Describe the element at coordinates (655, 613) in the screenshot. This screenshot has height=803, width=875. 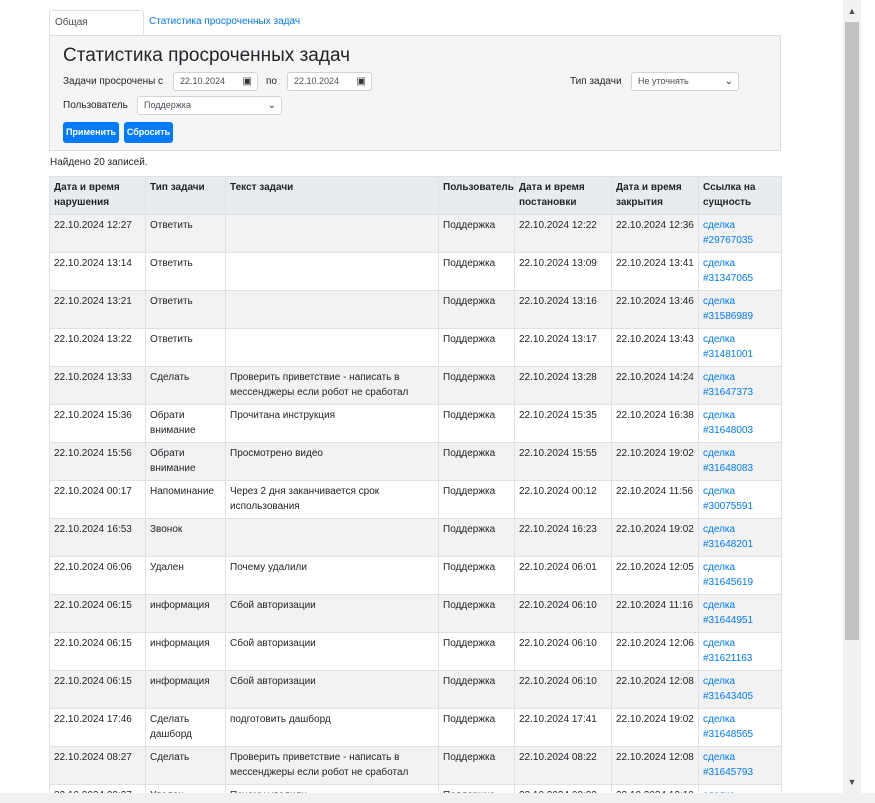
I see `cell-closed-time: 22.10.2024 11:16` at that location.